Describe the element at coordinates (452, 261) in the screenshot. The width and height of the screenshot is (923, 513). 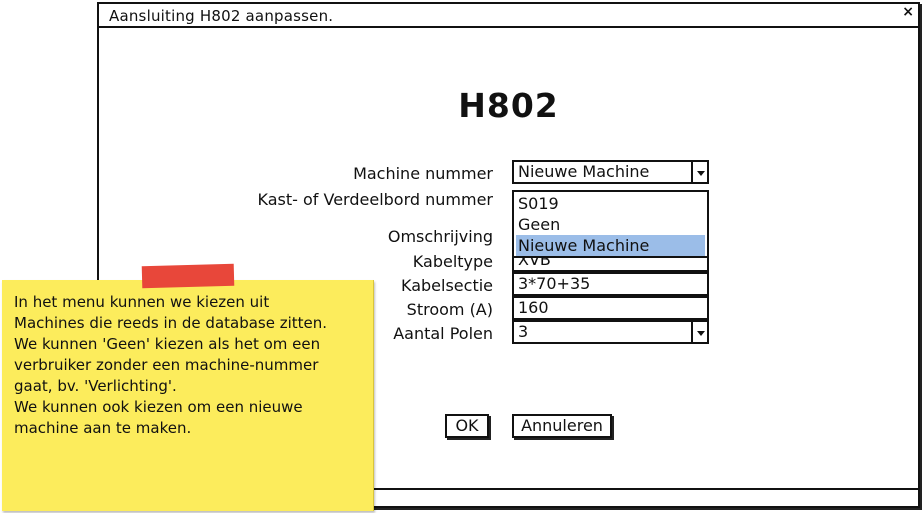
I see `kabeltype-label: Kabeltype` at that location.